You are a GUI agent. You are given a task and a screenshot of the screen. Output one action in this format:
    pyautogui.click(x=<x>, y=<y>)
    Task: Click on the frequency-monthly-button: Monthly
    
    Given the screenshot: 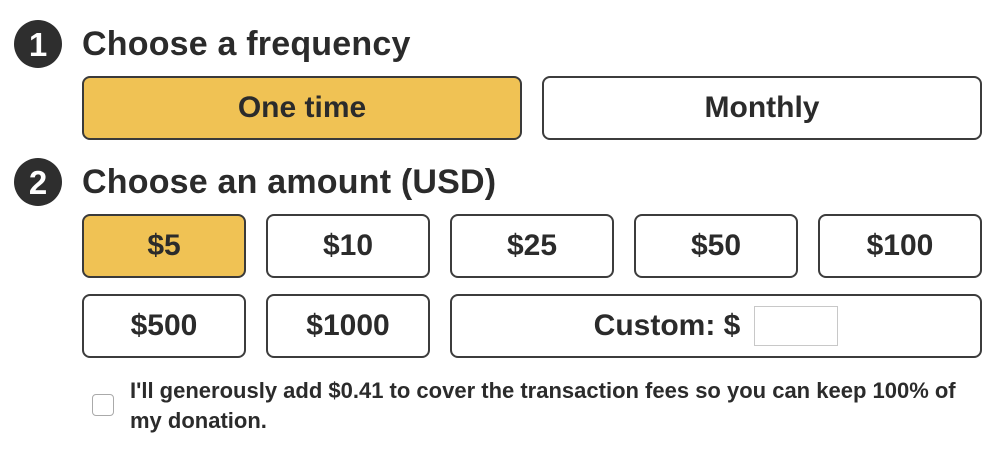 What is the action you would take?
    pyautogui.click(x=762, y=108)
    